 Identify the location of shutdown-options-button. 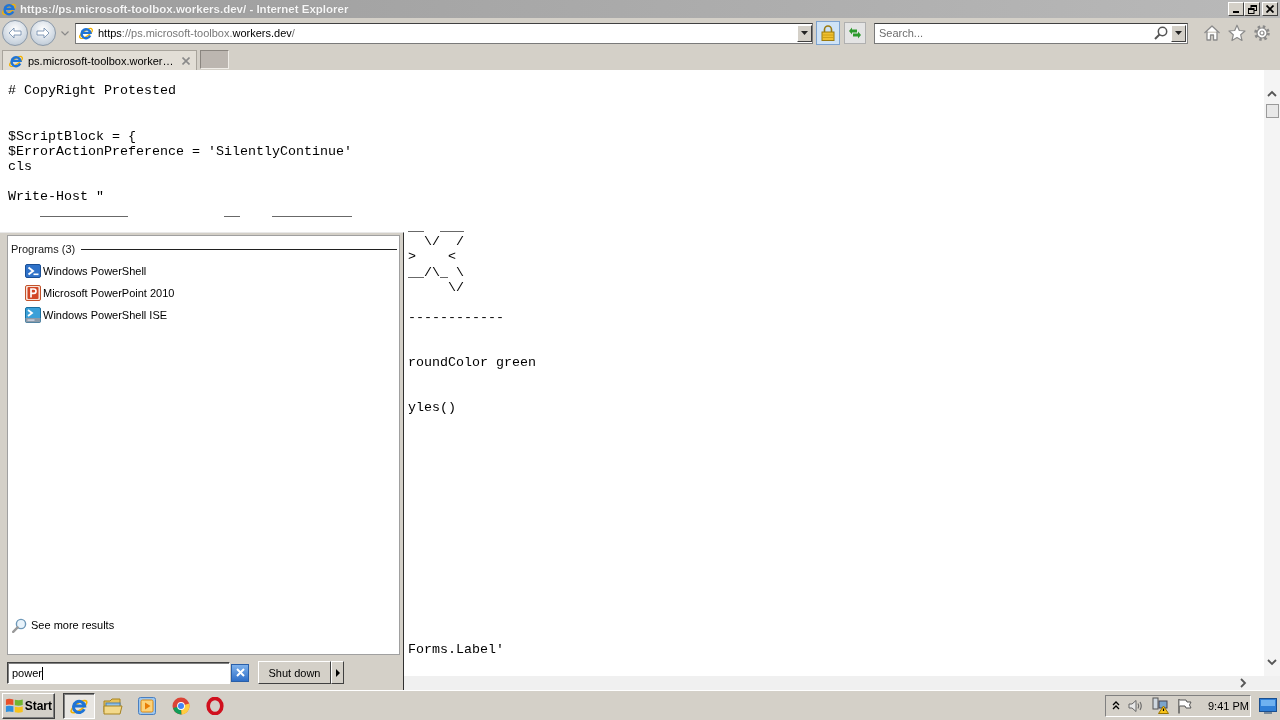
(337, 672).